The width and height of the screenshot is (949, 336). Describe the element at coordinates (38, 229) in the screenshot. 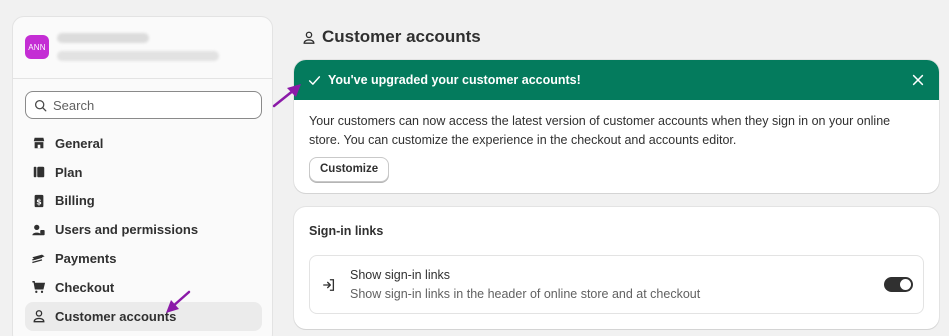

I see `users-icon` at that location.